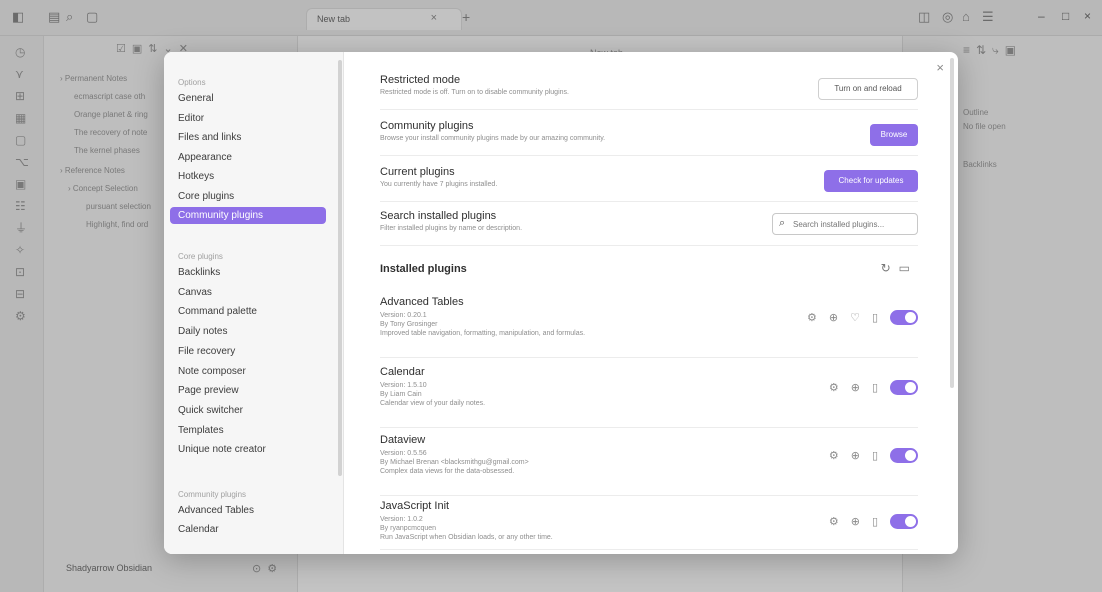  Describe the element at coordinates (248, 510) in the screenshot. I see `sidebar-item-community-advanced-tables: Advanced Tables` at that location.